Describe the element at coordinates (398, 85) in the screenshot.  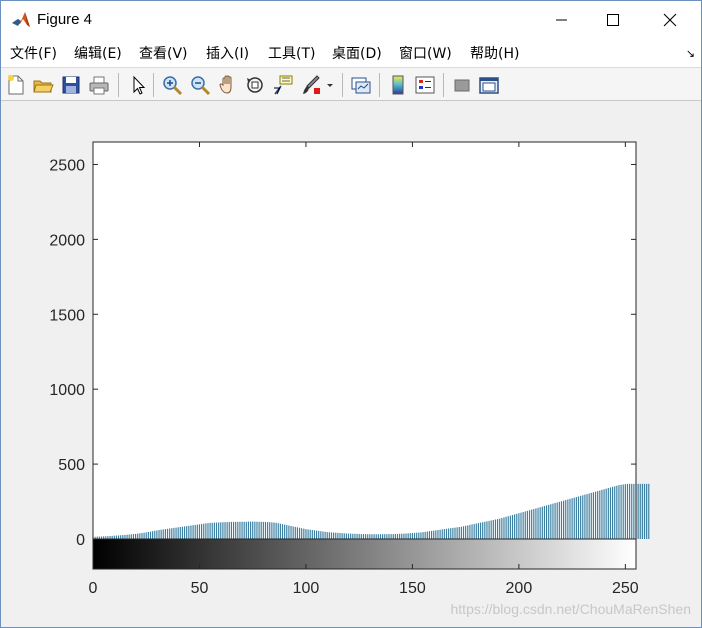
I see `insert-colorbar-icon` at that location.